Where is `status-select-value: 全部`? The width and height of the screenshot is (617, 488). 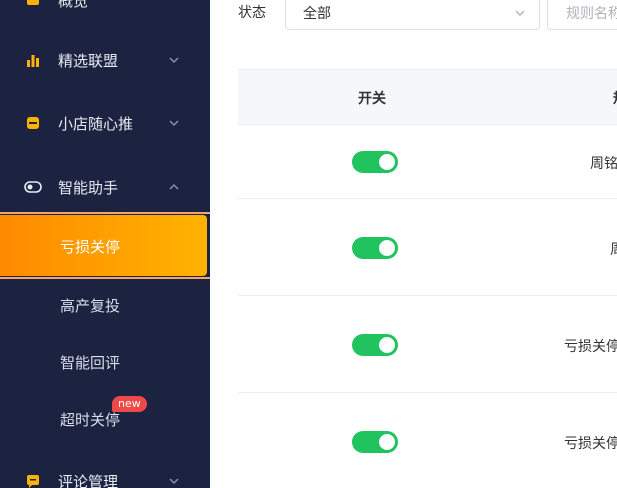
status-select-value: 全部 is located at coordinates (317, 14).